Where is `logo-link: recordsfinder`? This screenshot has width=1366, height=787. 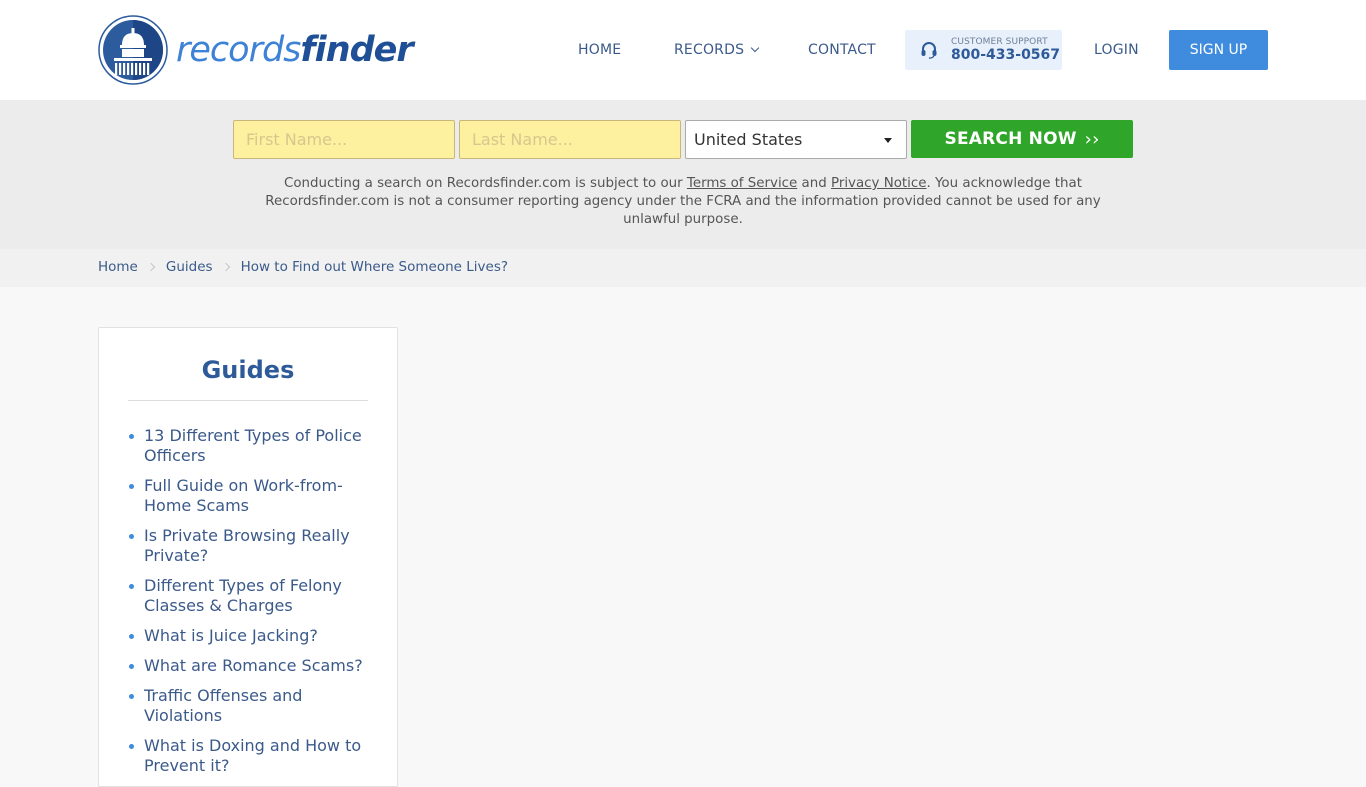 logo-link: recordsfinder is located at coordinates (256, 50).